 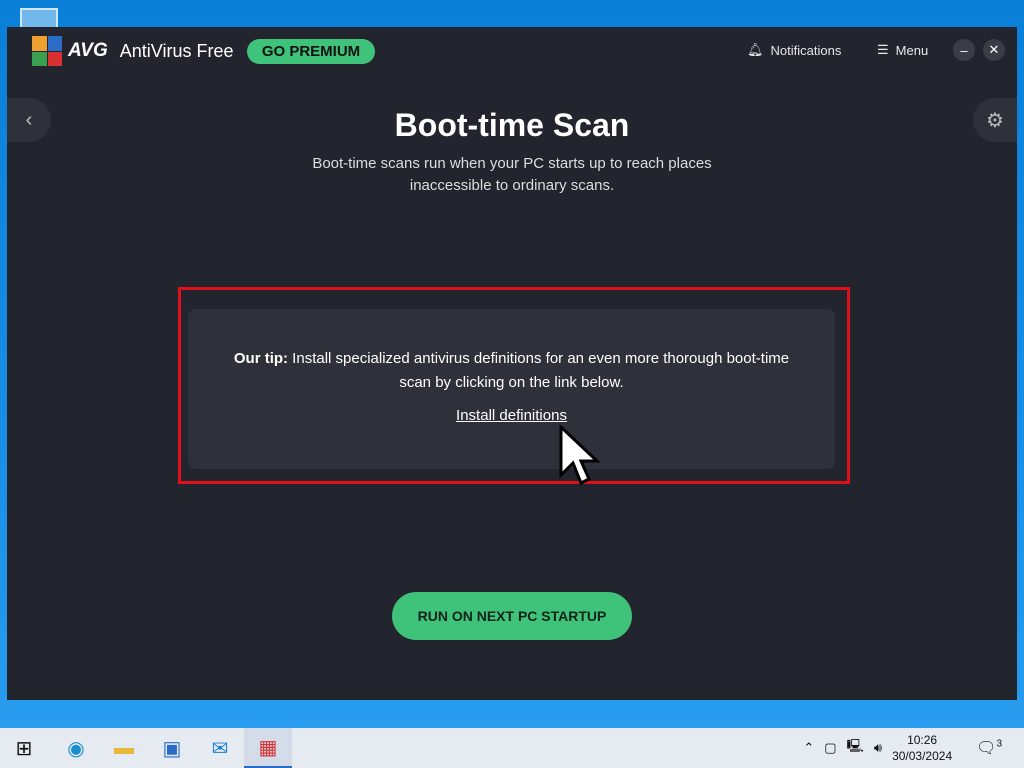 What do you see at coordinates (999, 744) in the screenshot?
I see `notification-count-badge: 3` at bounding box center [999, 744].